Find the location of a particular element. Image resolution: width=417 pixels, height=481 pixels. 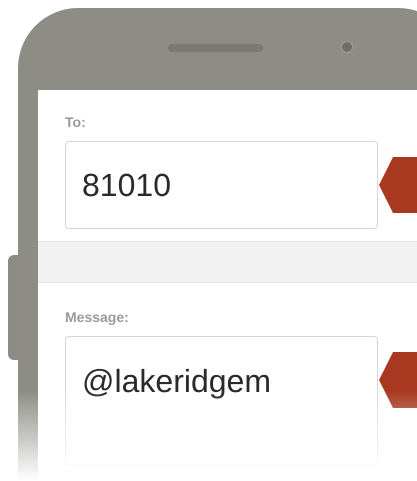

field-label: Message: is located at coordinates (97, 317).